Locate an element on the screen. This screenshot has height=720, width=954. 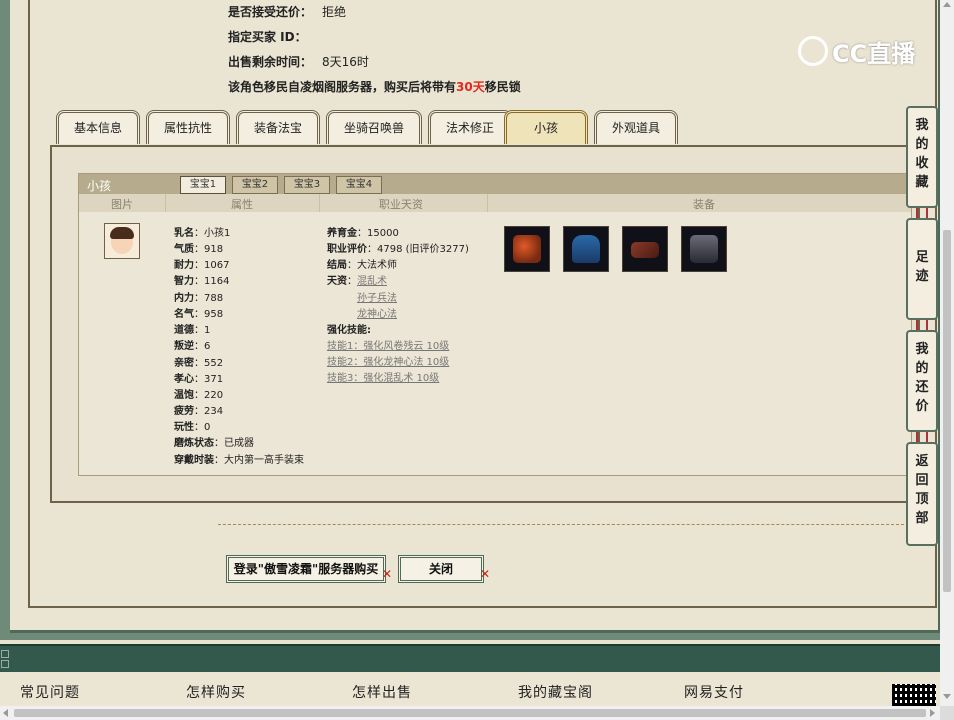
buyer-id-row: 指定买家 ID： is located at coordinates (272, 36).